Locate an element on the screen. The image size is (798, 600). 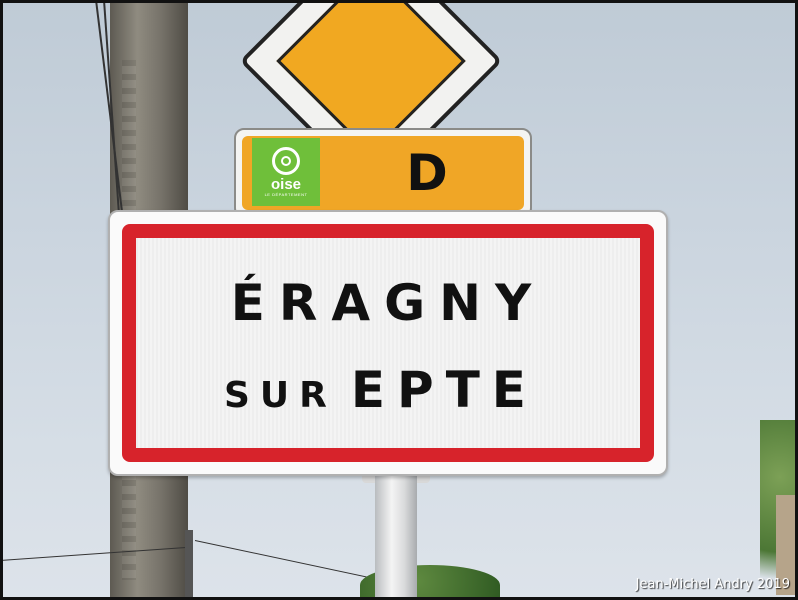
road-number-plate: oise LE DÉPARTEMENT D 915 is located at coordinates (383, 173).